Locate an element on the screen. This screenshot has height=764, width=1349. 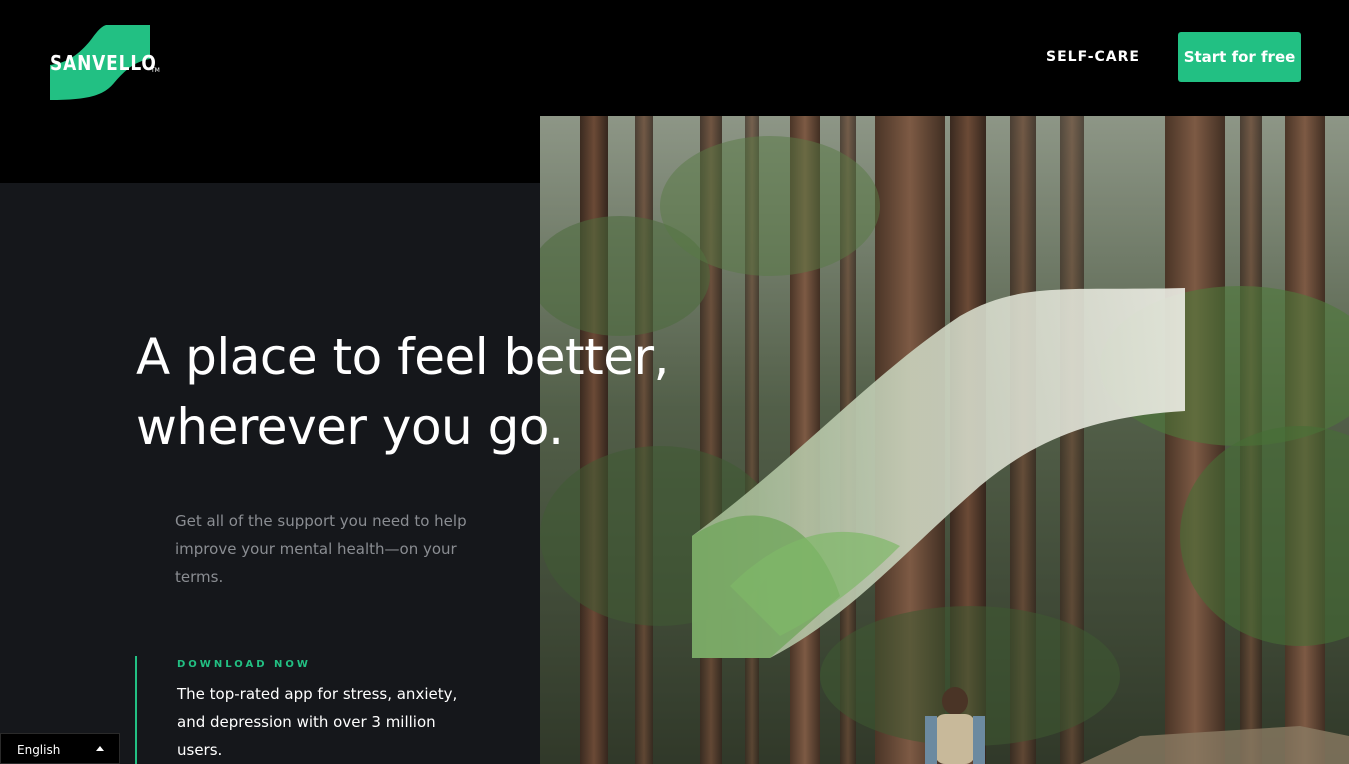
language-selector: English is located at coordinates (60, 748).